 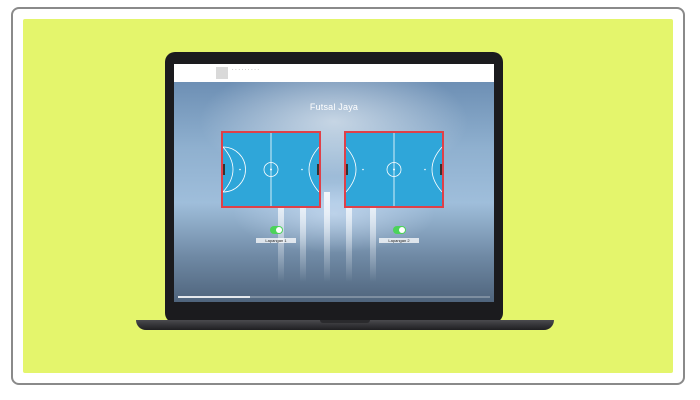 What do you see at coordinates (345, 321) in the screenshot?
I see `laptop-notch` at bounding box center [345, 321].